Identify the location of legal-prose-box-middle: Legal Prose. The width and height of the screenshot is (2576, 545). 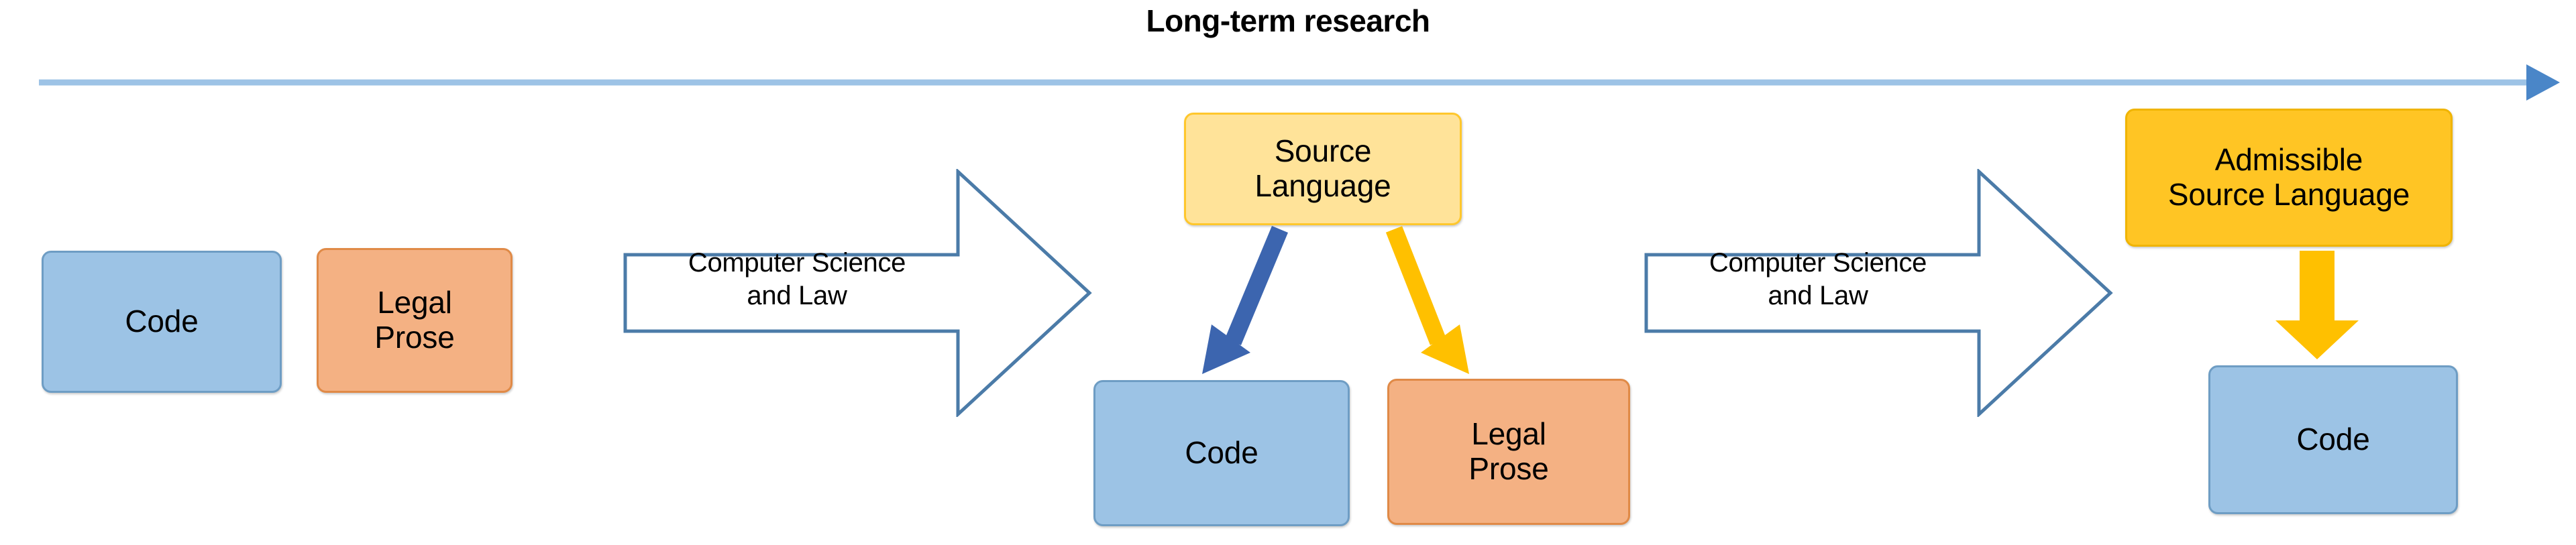
(1508, 452).